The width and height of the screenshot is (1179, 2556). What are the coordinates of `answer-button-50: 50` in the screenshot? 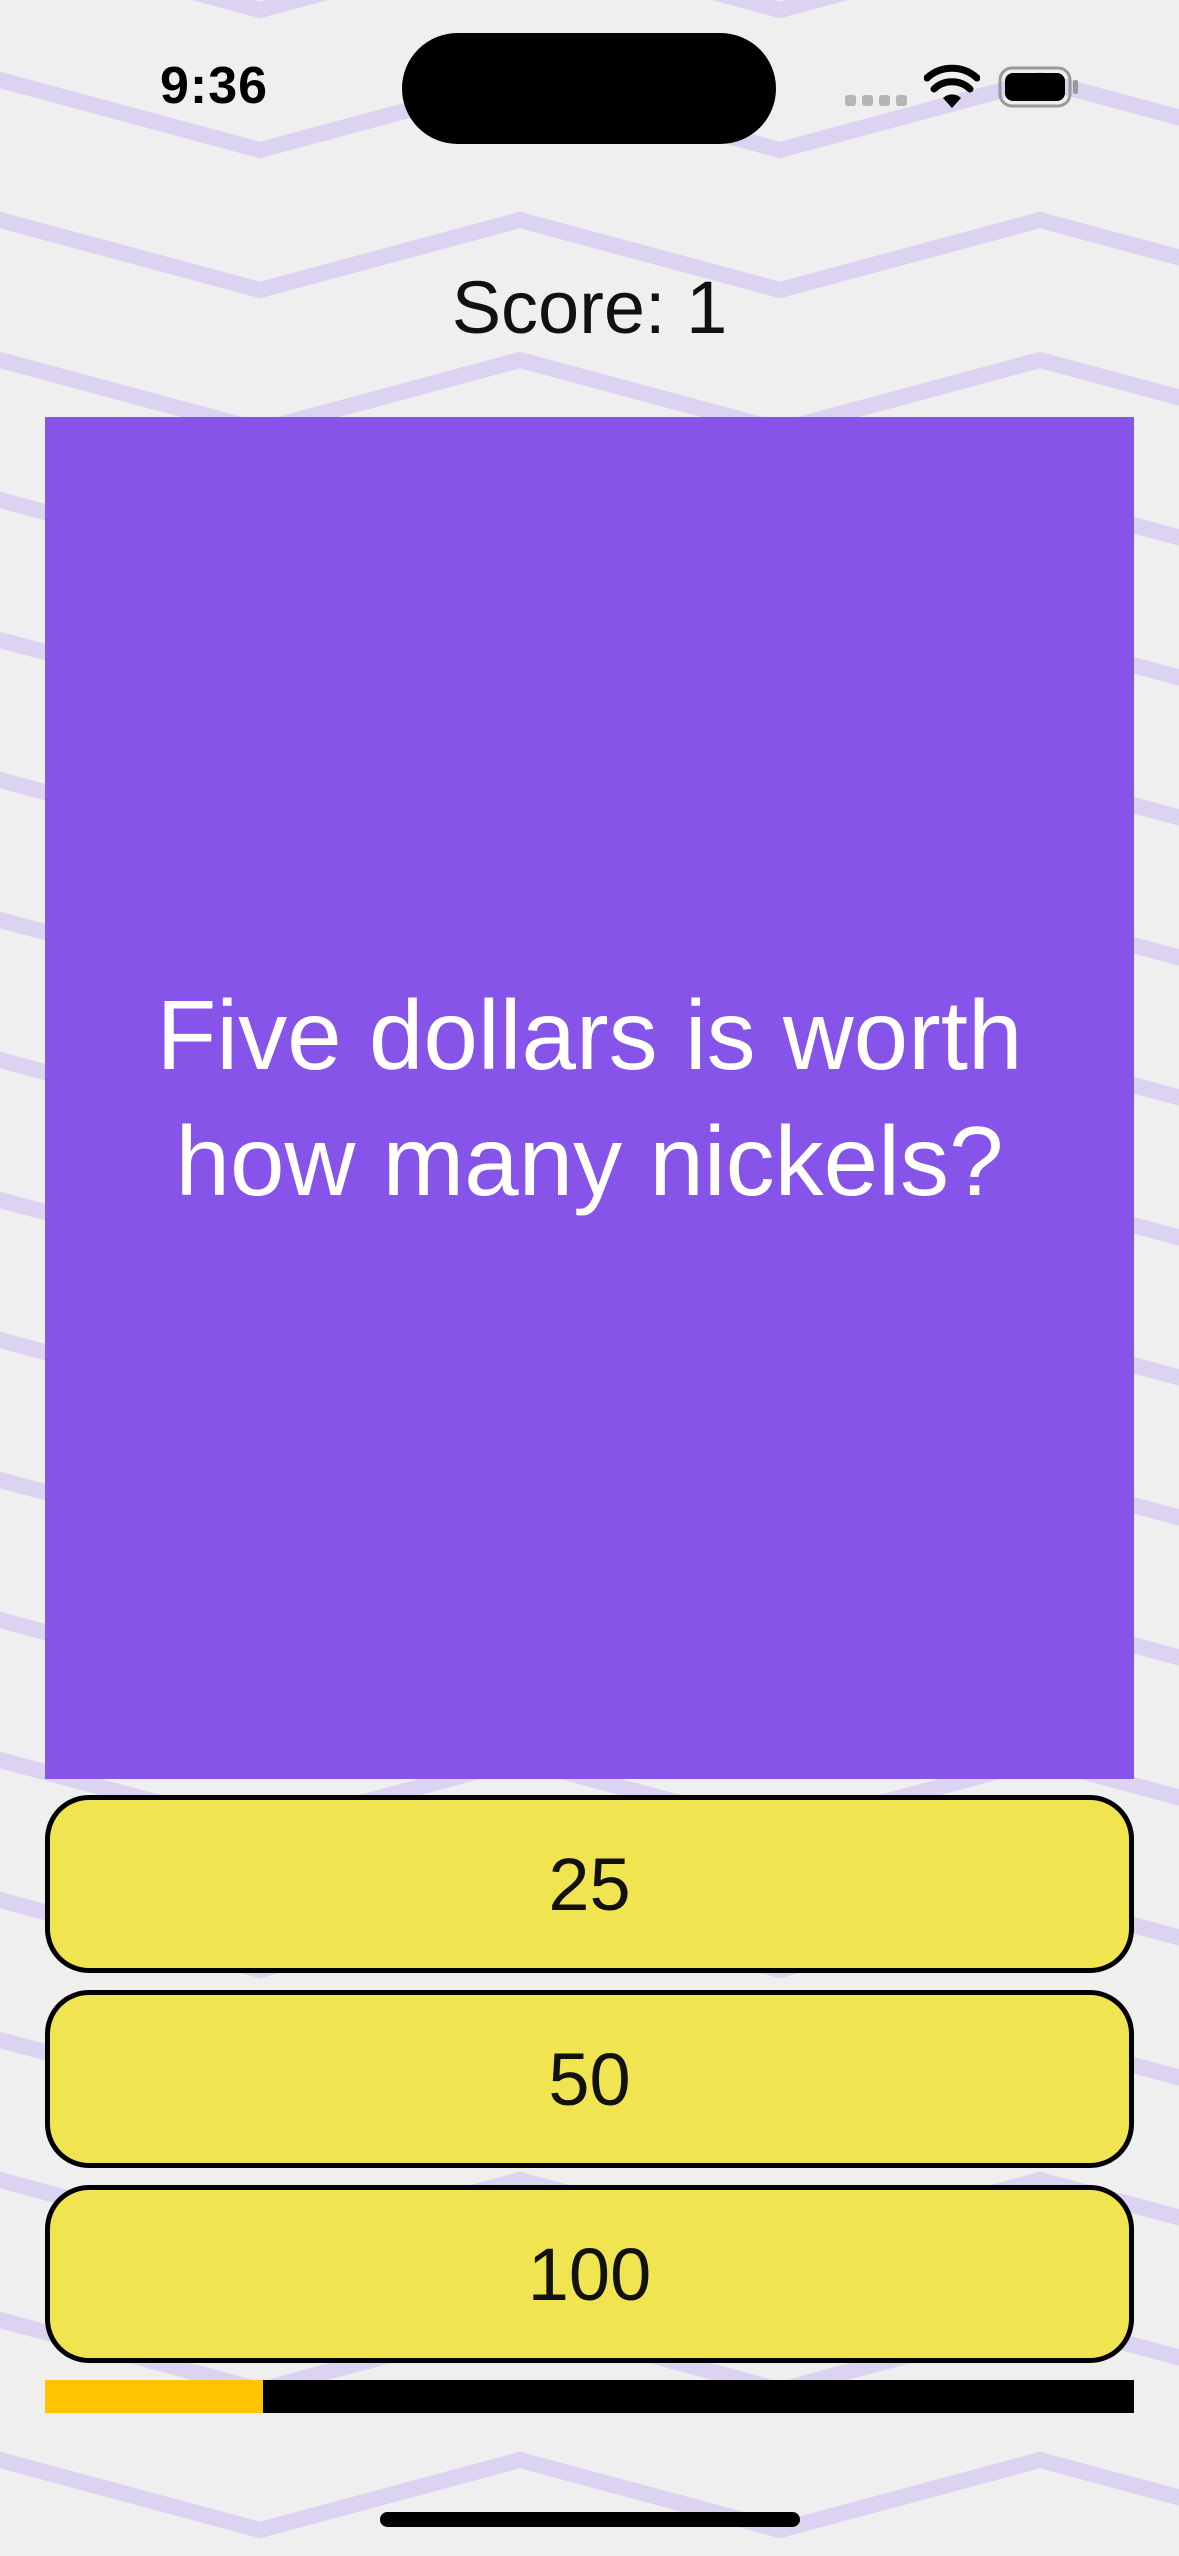 It's located at (589, 2079).